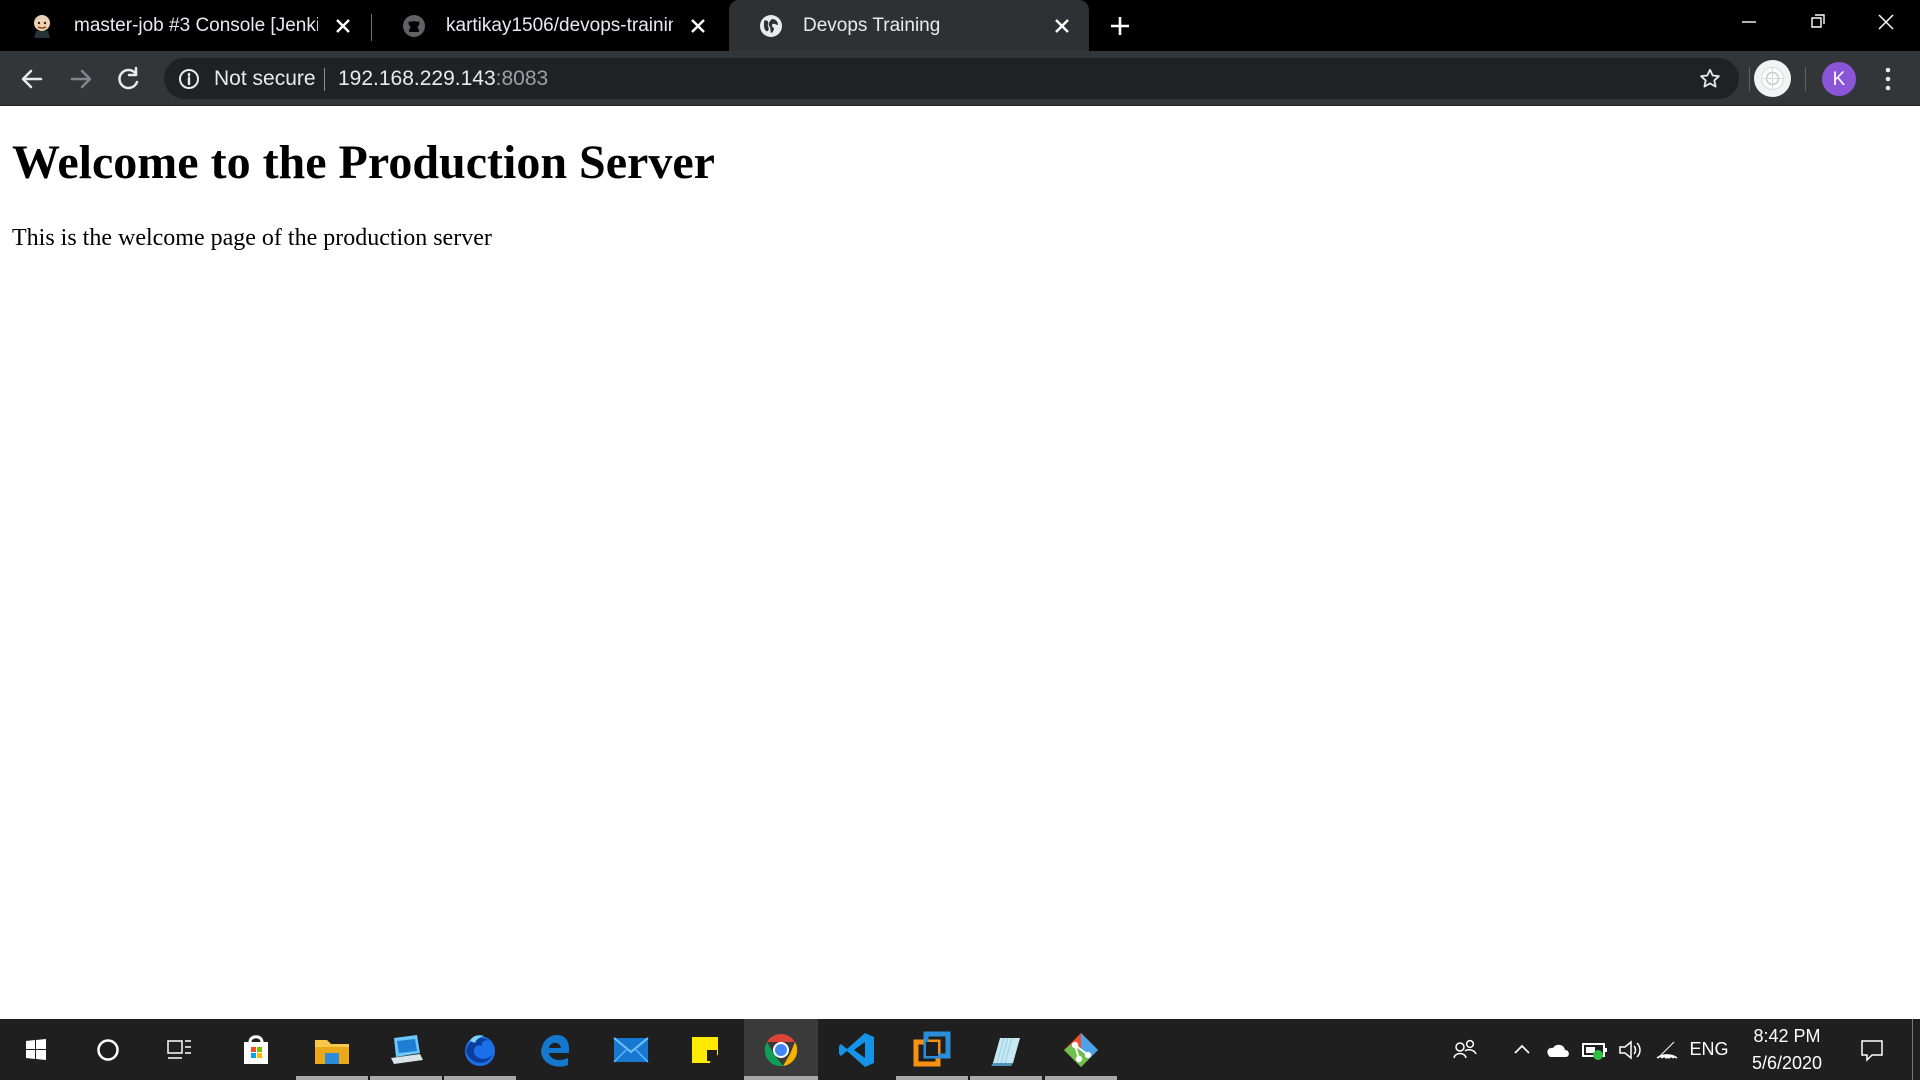 This screenshot has height=1080, width=1920. Describe the element at coordinates (951, 78) in the screenshot. I see `address-bar: Not secure 192.168.229.143:8083` at that location.